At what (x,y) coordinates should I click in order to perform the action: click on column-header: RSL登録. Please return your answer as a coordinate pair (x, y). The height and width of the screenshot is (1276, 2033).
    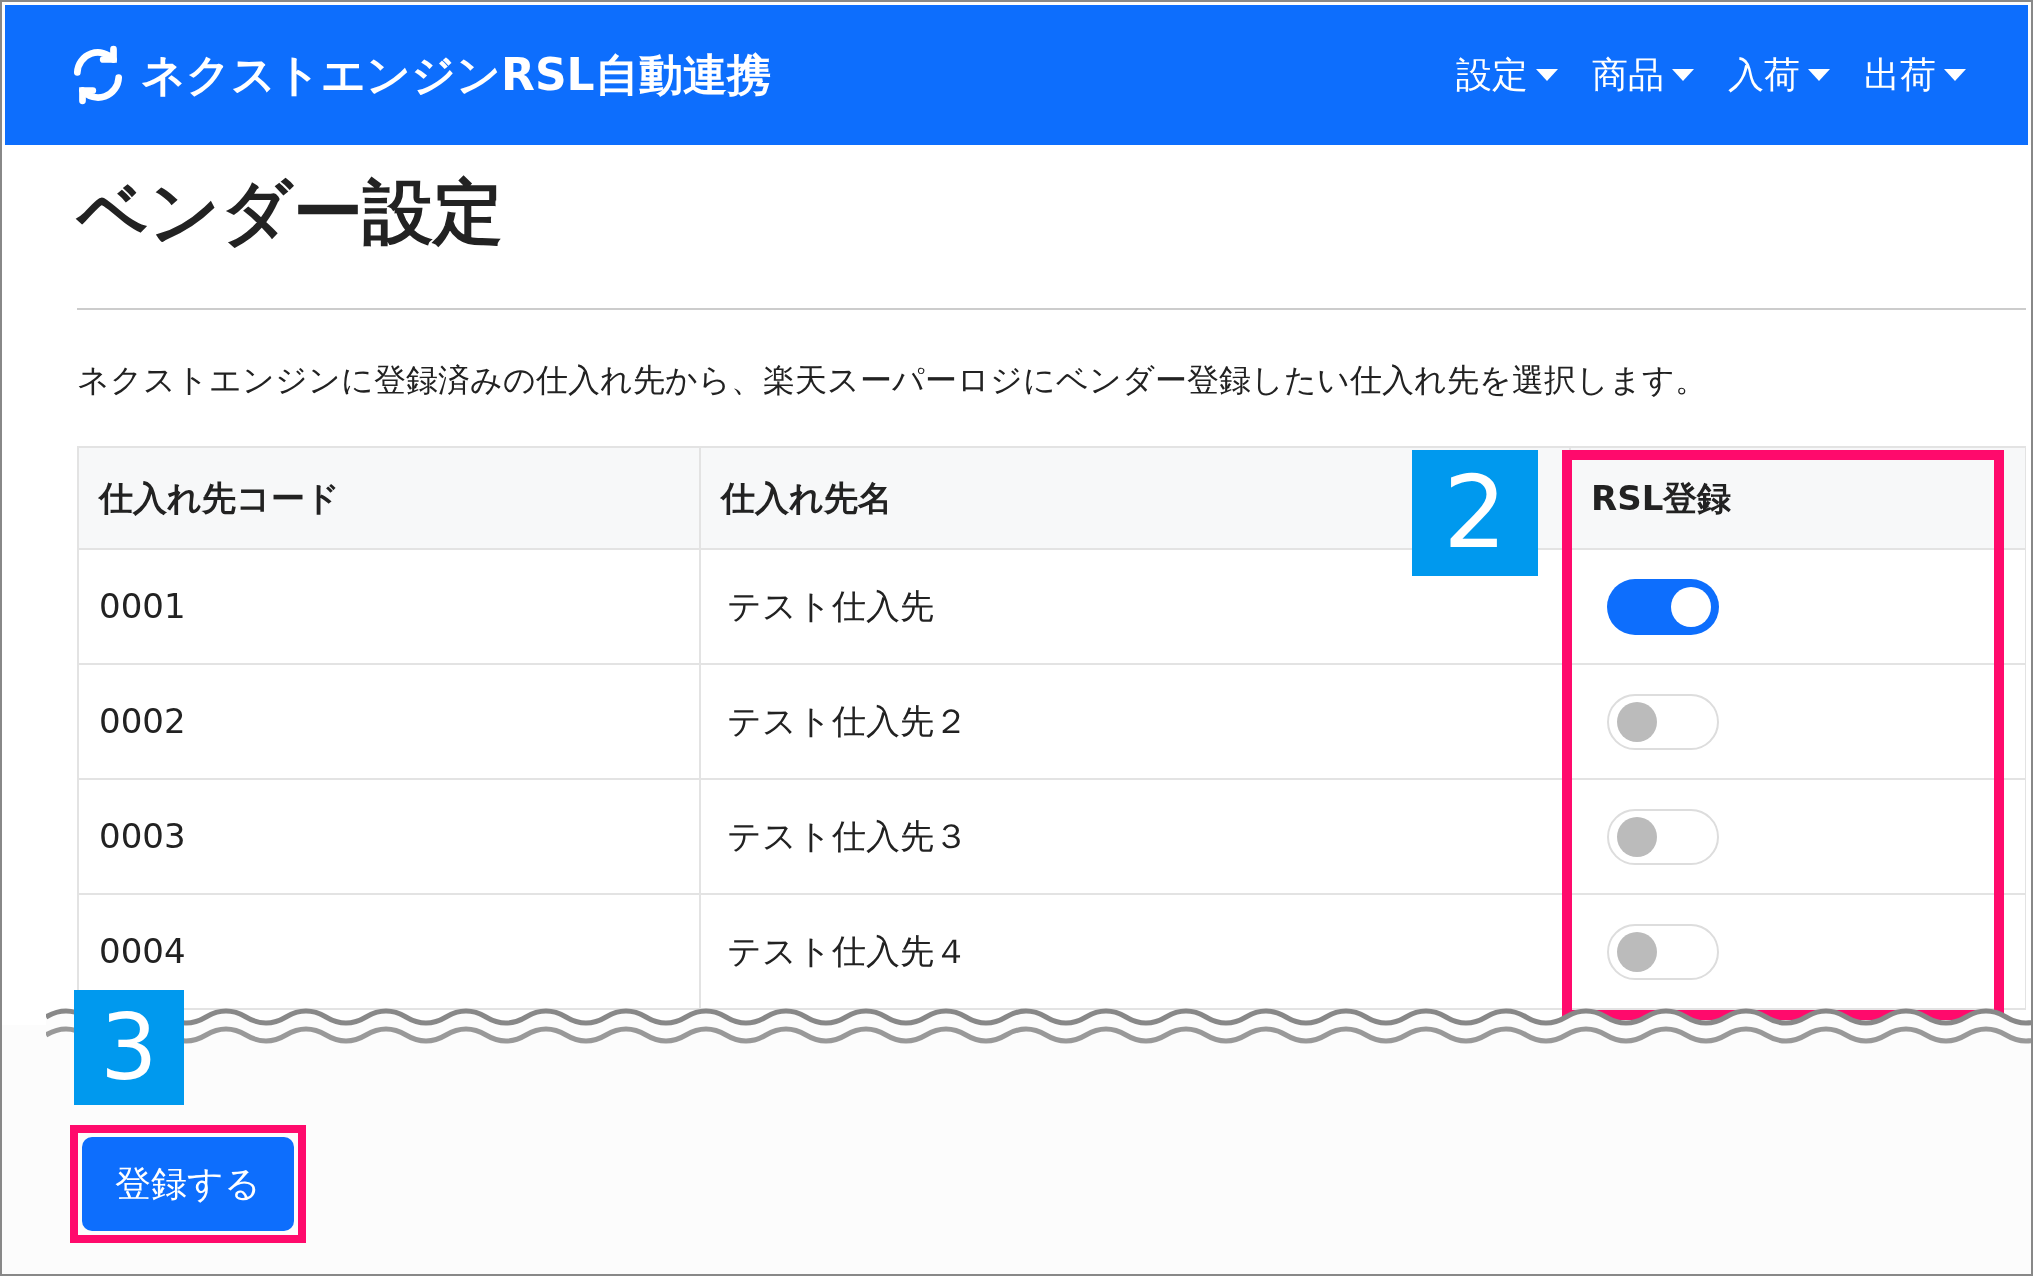
    Looking at the image, I should click on (1798, 498).